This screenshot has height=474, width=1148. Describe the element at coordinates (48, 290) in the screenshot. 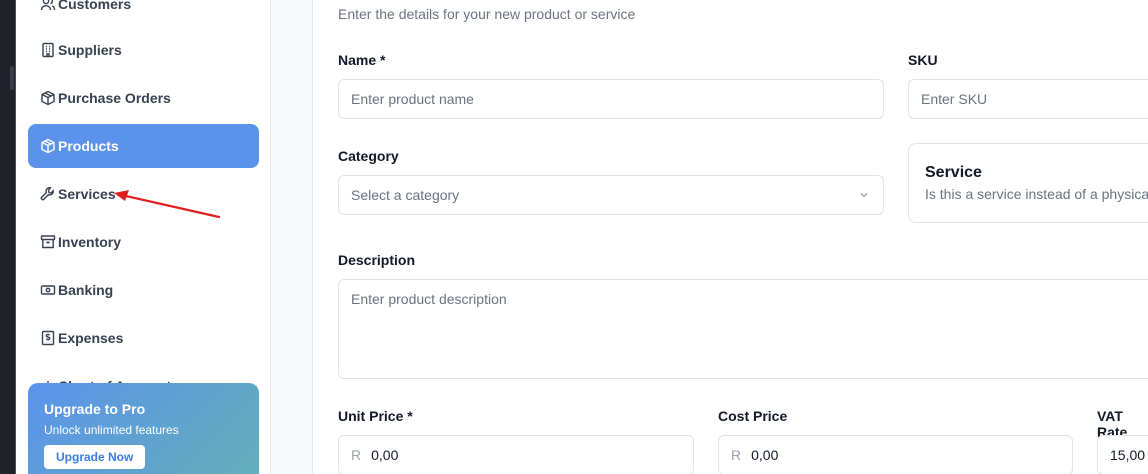

I see `banknote-icon` at that location.